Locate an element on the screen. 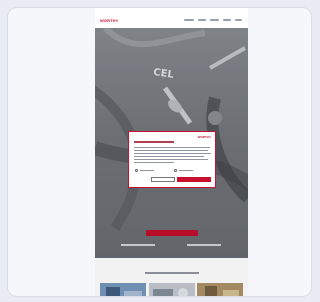 The height and width of the screenshot is (302, 320). thumbnail-row is located at coordinates (171, 290).